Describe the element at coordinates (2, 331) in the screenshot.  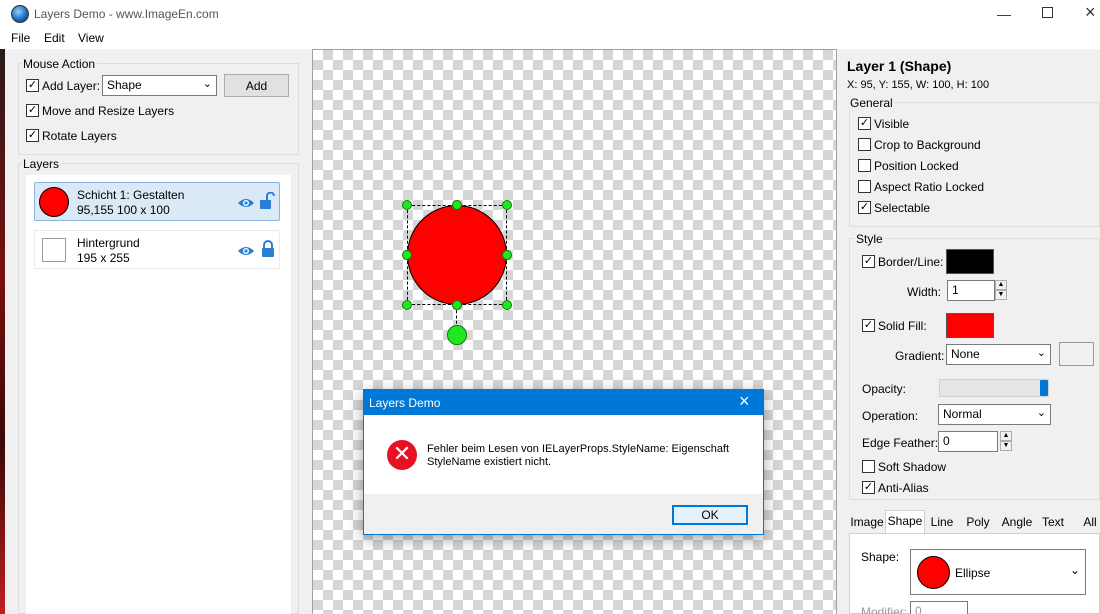
I see `desktop-edge` at that location.